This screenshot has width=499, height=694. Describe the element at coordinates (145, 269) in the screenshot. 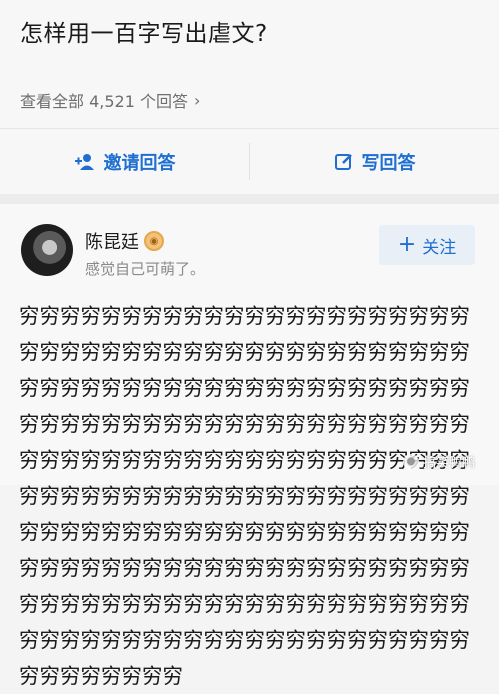

I see `author-bio: 感觉自己可萌了。` at that location.